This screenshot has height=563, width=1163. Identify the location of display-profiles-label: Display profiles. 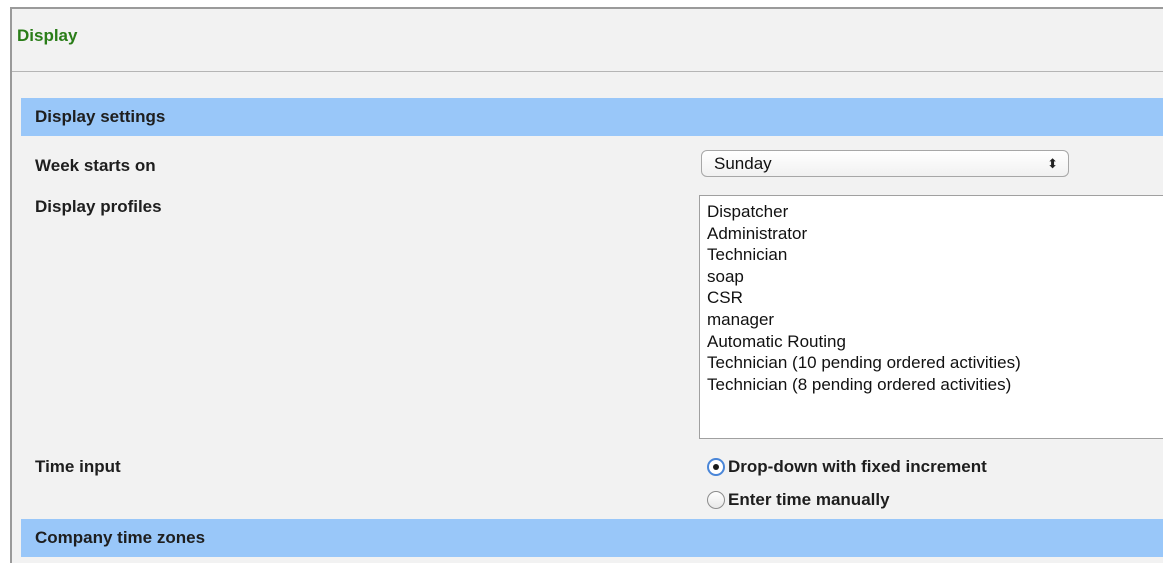
(98, 206).